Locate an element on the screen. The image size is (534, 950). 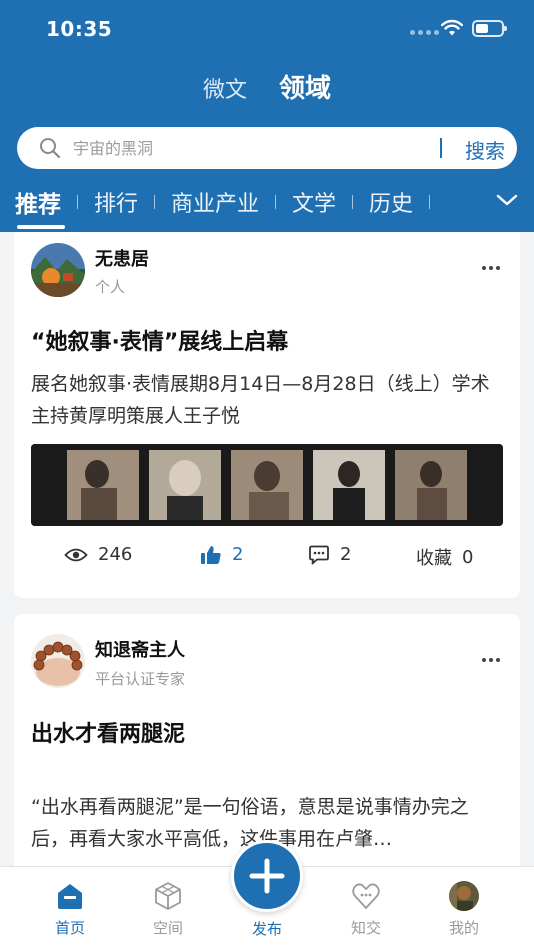
views-stat: 246 is located at coordinates (98, 554).